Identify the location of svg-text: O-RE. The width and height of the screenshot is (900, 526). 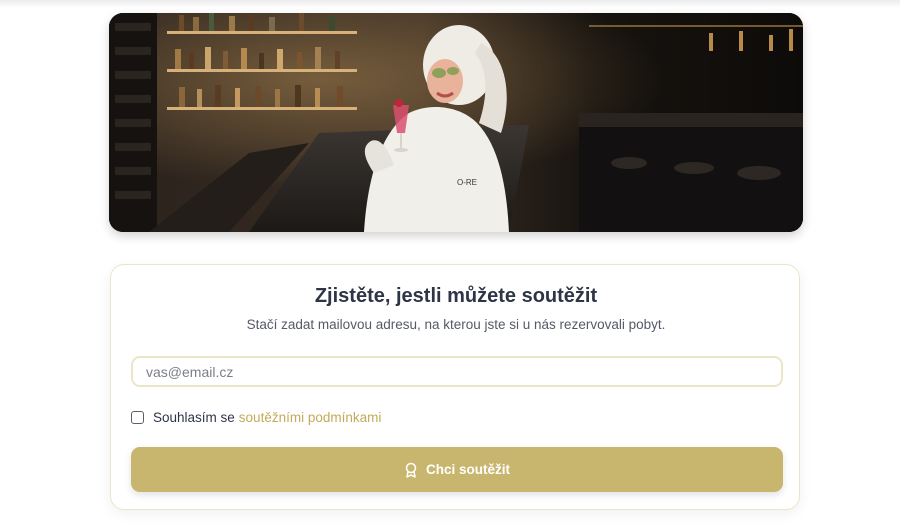
(467, 182).